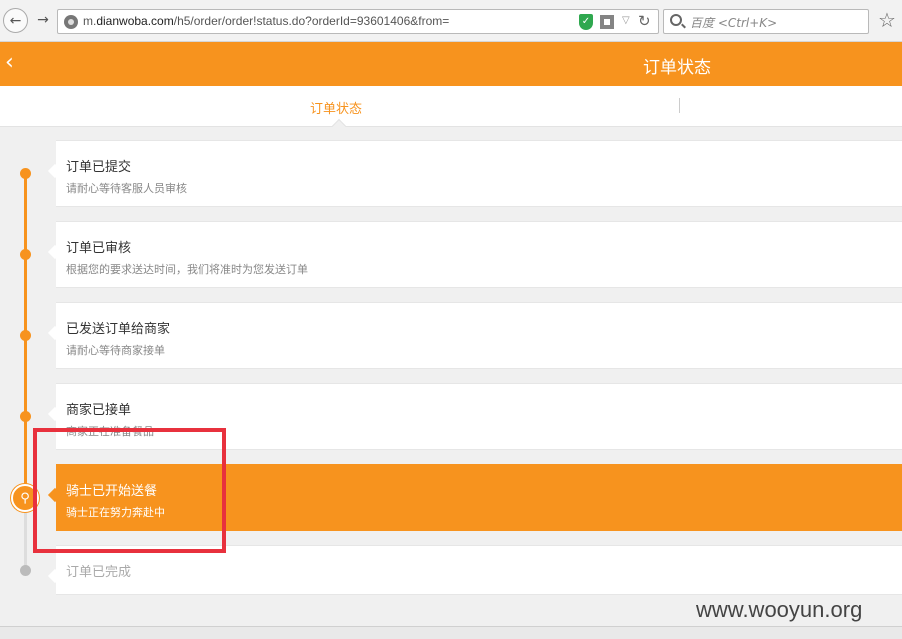  Describe the element at coordinates (479, 173) in the screenshot. I see `status-card: 订单已提交 请耐心等待客服人员审核` at that location.